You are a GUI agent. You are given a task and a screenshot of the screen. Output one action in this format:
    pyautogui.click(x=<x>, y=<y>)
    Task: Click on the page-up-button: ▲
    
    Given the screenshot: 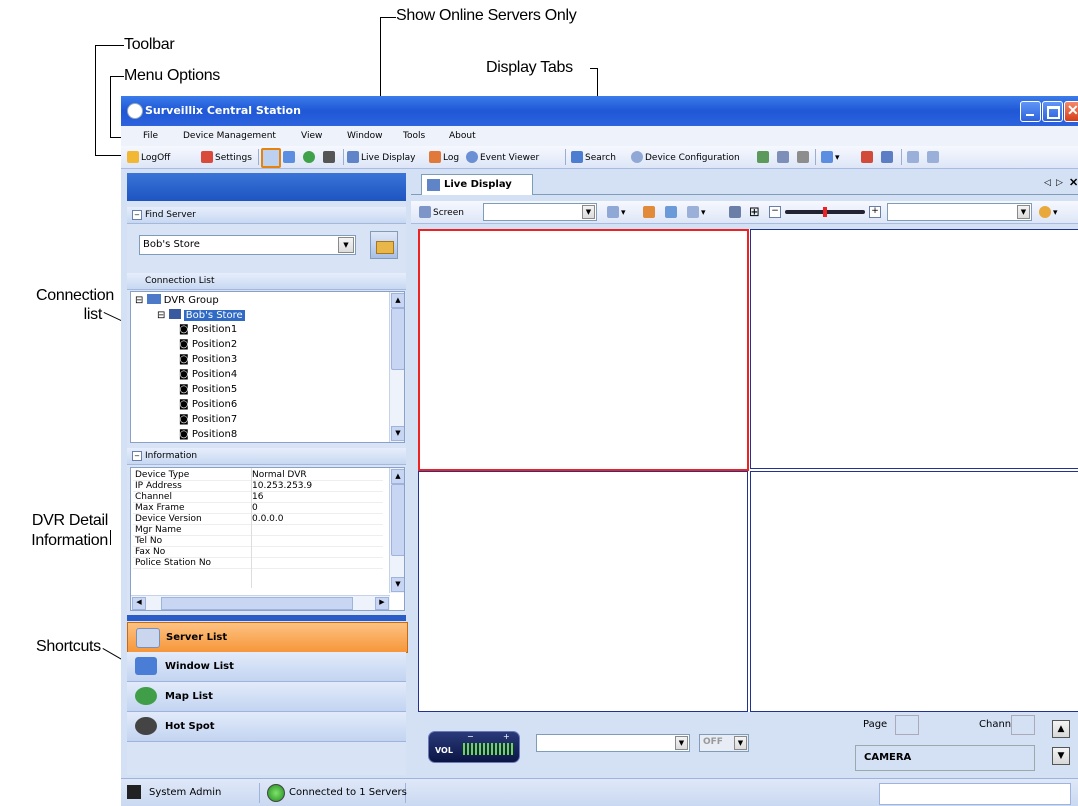 What is the action you would take?
    pyautogui.click(x=1061, y=729)
    